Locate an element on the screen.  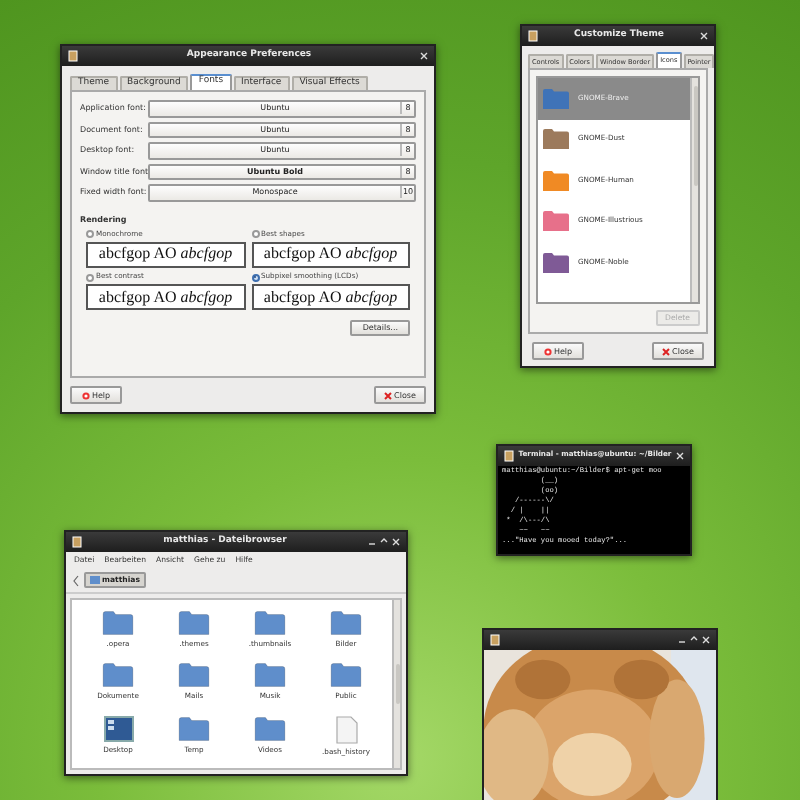
desktop-icon is located at coordinates (118, 729).